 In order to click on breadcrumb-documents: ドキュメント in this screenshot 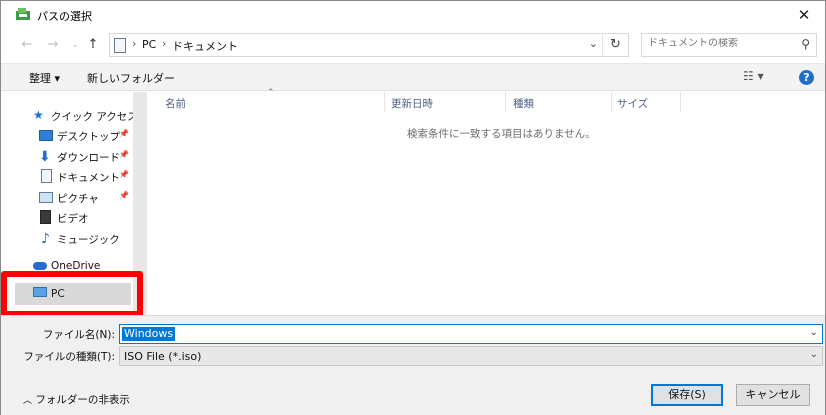, I will do `click(205, 46)`.